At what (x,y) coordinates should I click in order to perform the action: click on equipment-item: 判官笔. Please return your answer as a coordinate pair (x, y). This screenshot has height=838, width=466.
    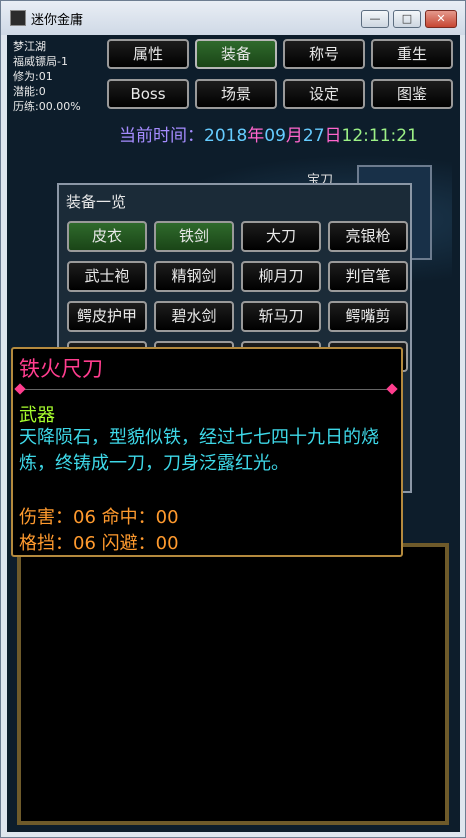
    Looking at the image, I should click on (368, 276).